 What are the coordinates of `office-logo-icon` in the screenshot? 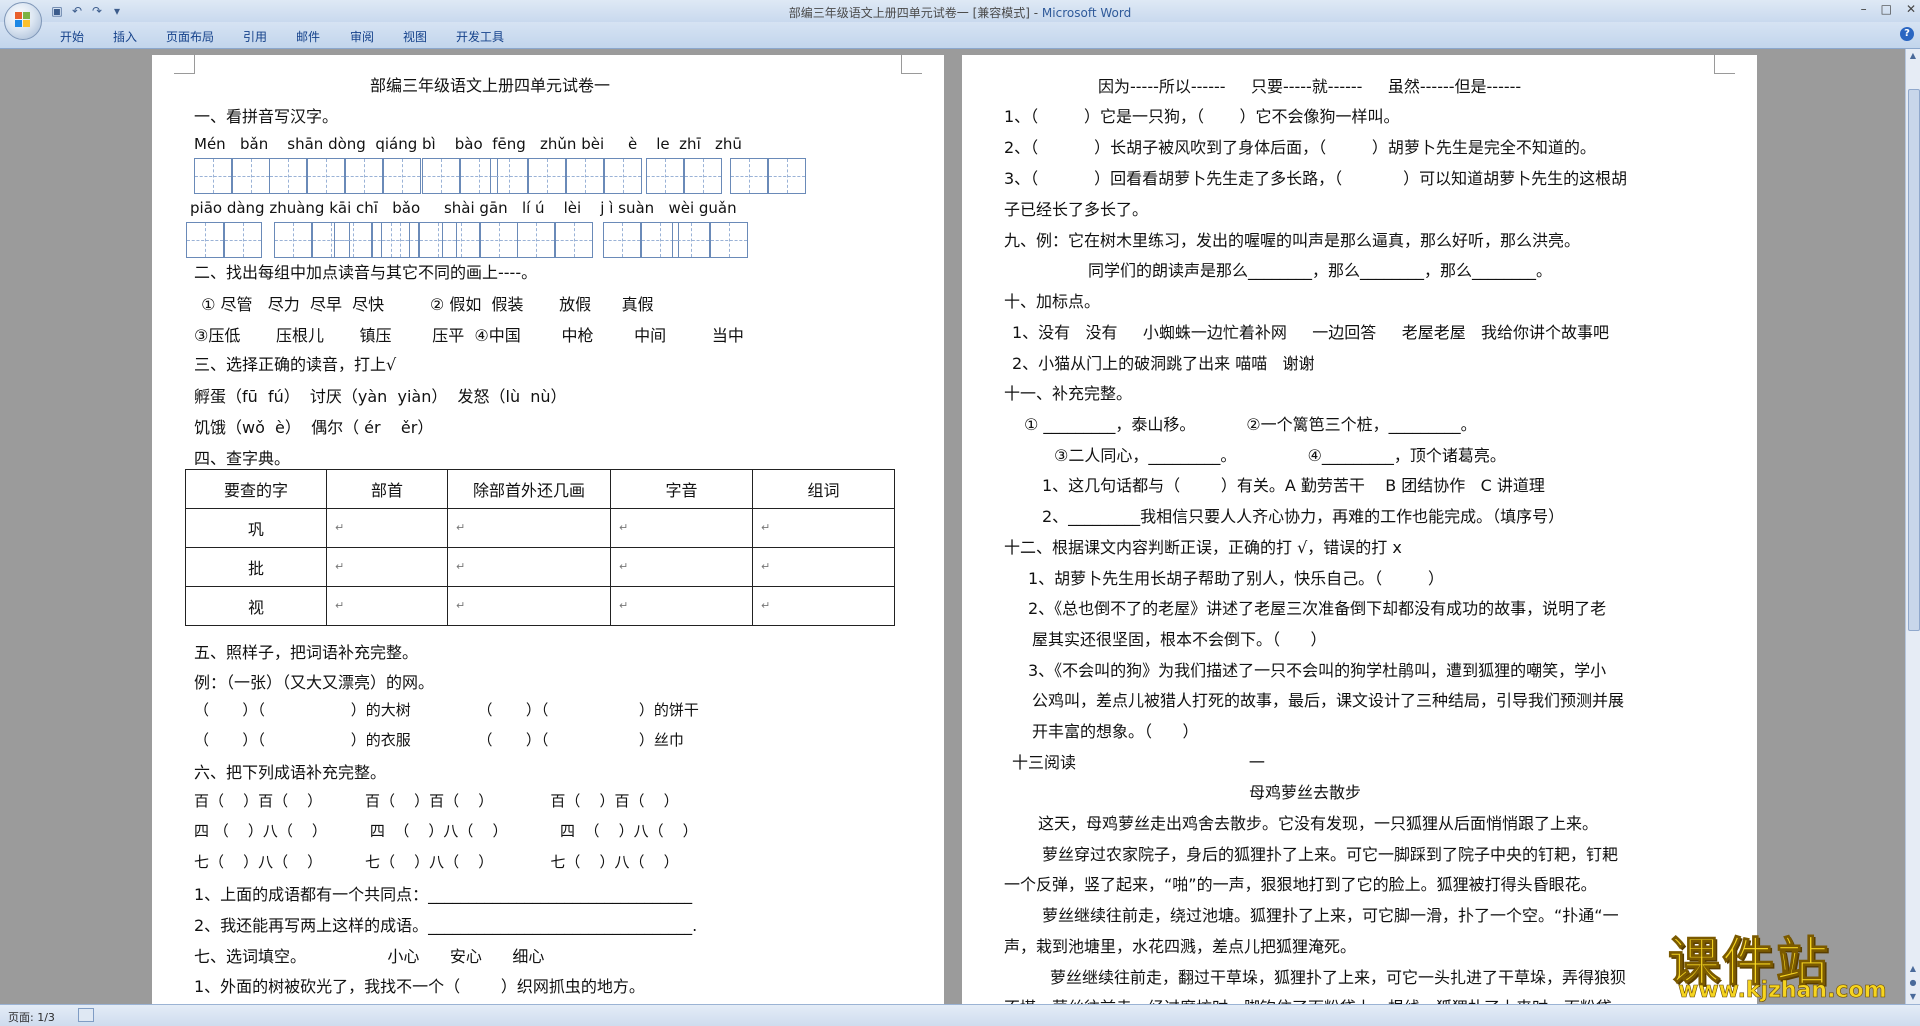 It's located at (23, 20).